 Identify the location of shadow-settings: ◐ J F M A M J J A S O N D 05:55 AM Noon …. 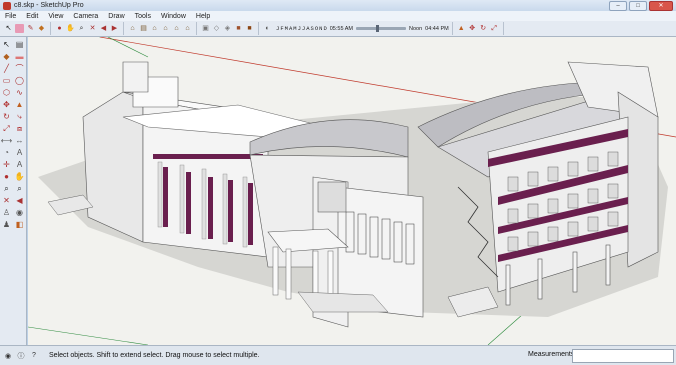
(356, 28).